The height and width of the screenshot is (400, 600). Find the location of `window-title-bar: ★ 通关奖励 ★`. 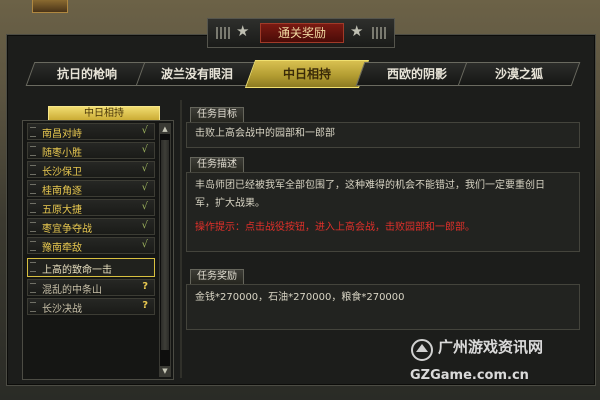

window-title-bar: ★ 通关奖励 ★ is located at coordinates (301, 33).